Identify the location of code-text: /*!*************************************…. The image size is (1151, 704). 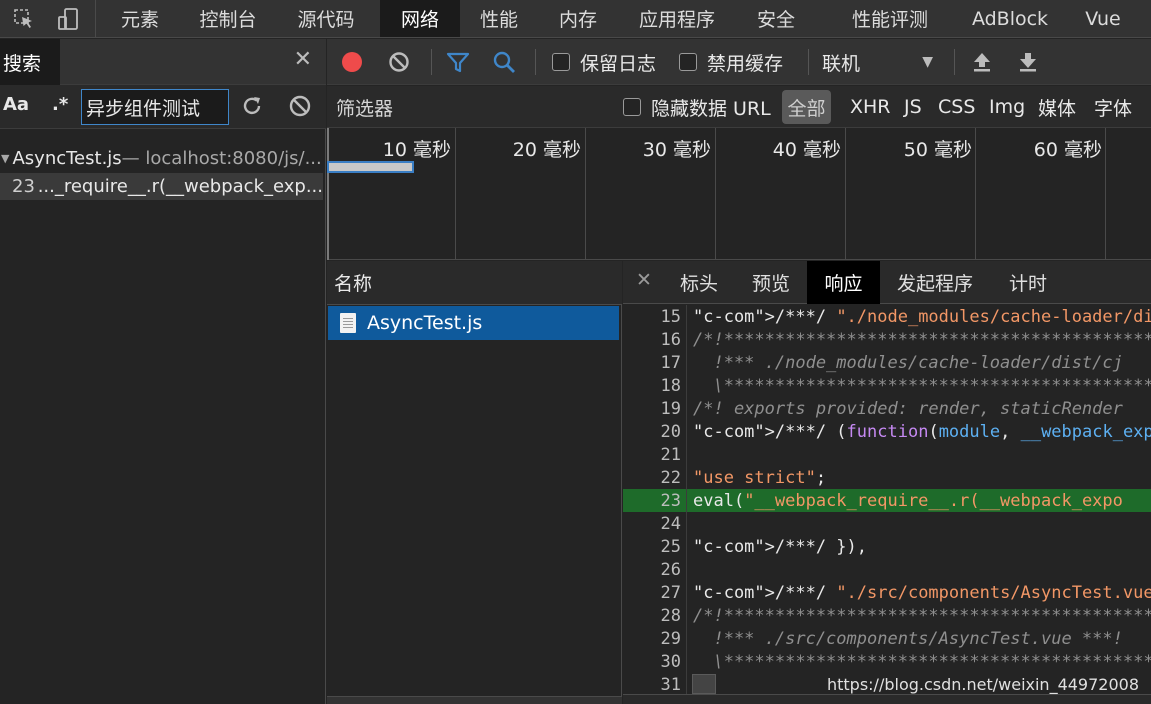
(922, 615).